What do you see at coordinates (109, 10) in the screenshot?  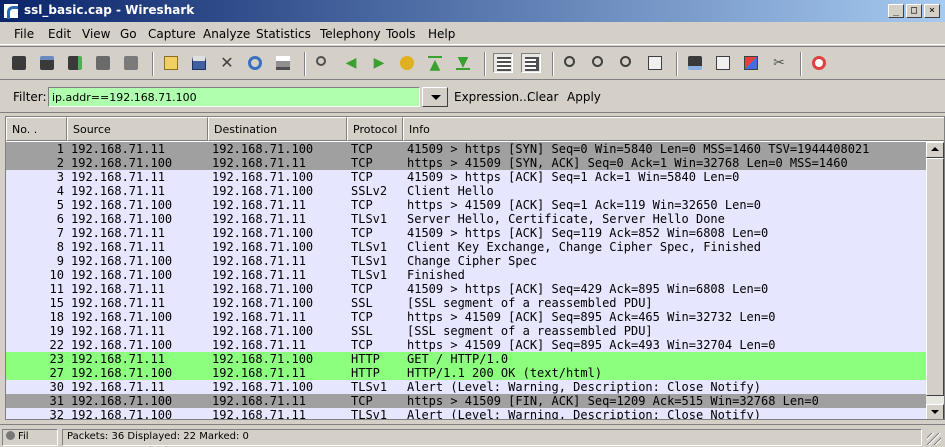 I see `window-title: ssl_basic.cap - Wireshark` at bounding box center [109, 10].